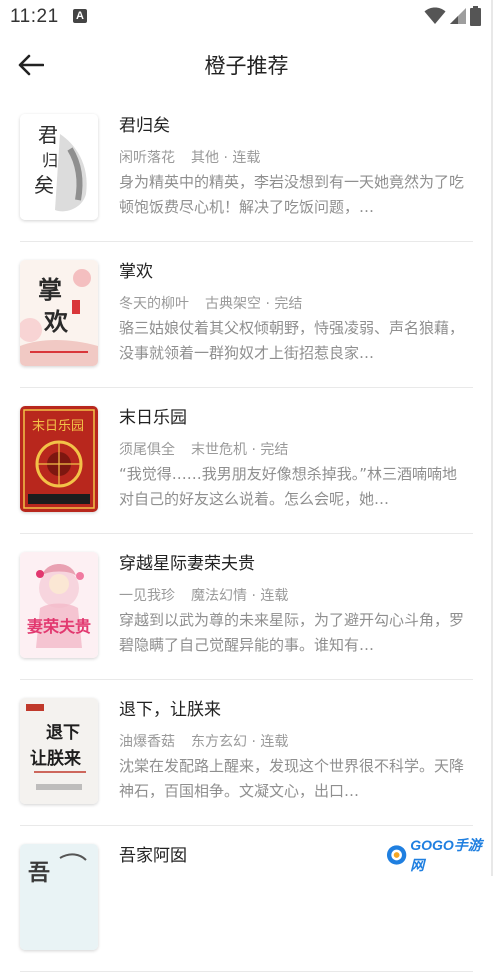  What do you see at coordinates (56, 321) in the screenshot?
I see `svg-text: 欢` at bounding box center [56, 321].